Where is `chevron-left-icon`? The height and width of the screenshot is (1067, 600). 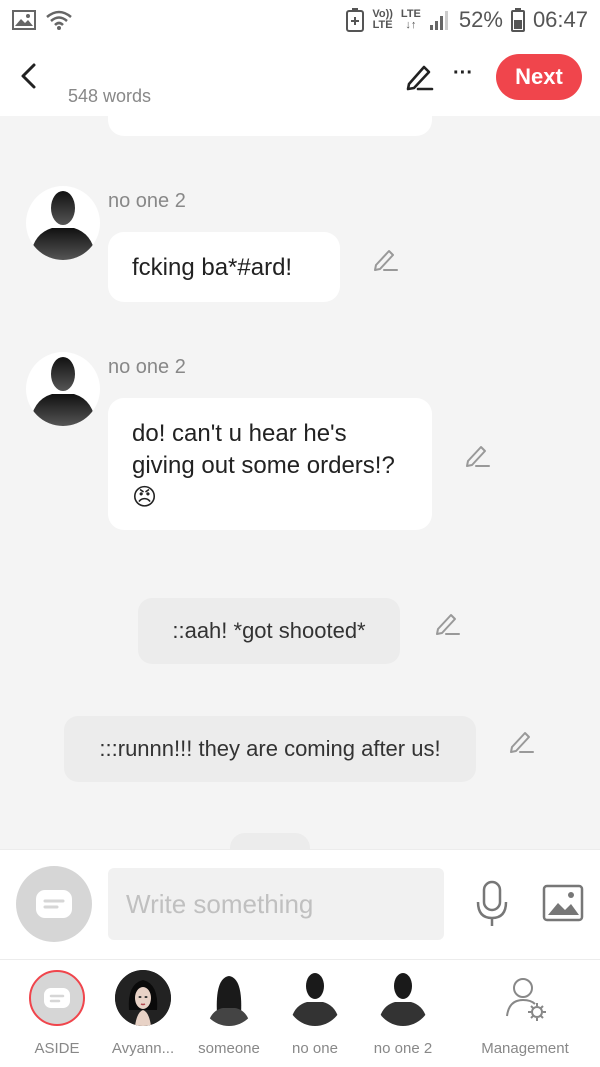
chevron-left-icon is located at coordinates (28, 76).